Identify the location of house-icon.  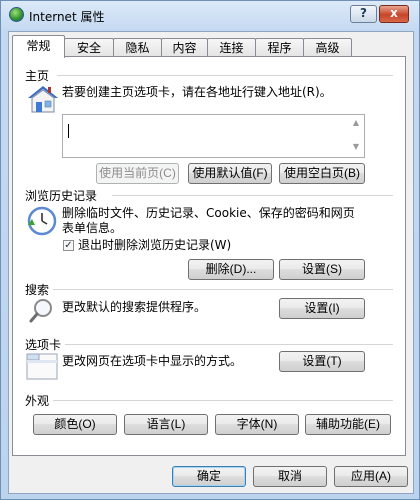
(43, 100).